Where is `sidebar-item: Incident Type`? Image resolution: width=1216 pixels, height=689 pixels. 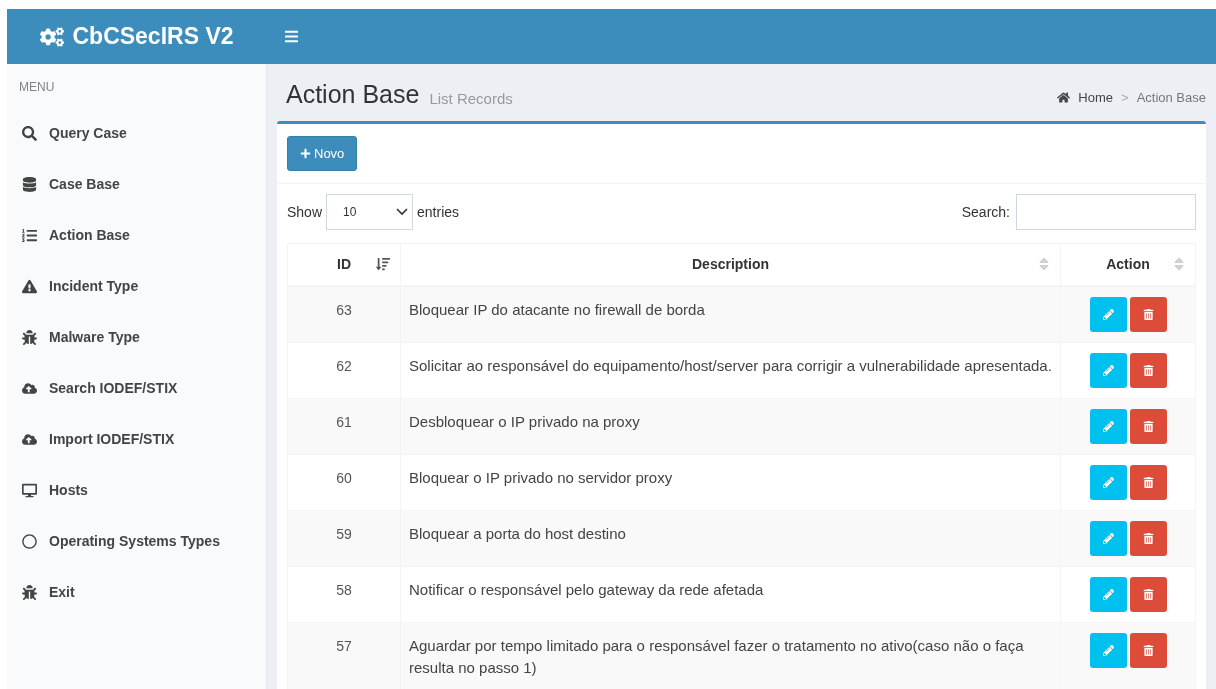 sidebar-item: Incident Type is located at coordinates (136, 286).